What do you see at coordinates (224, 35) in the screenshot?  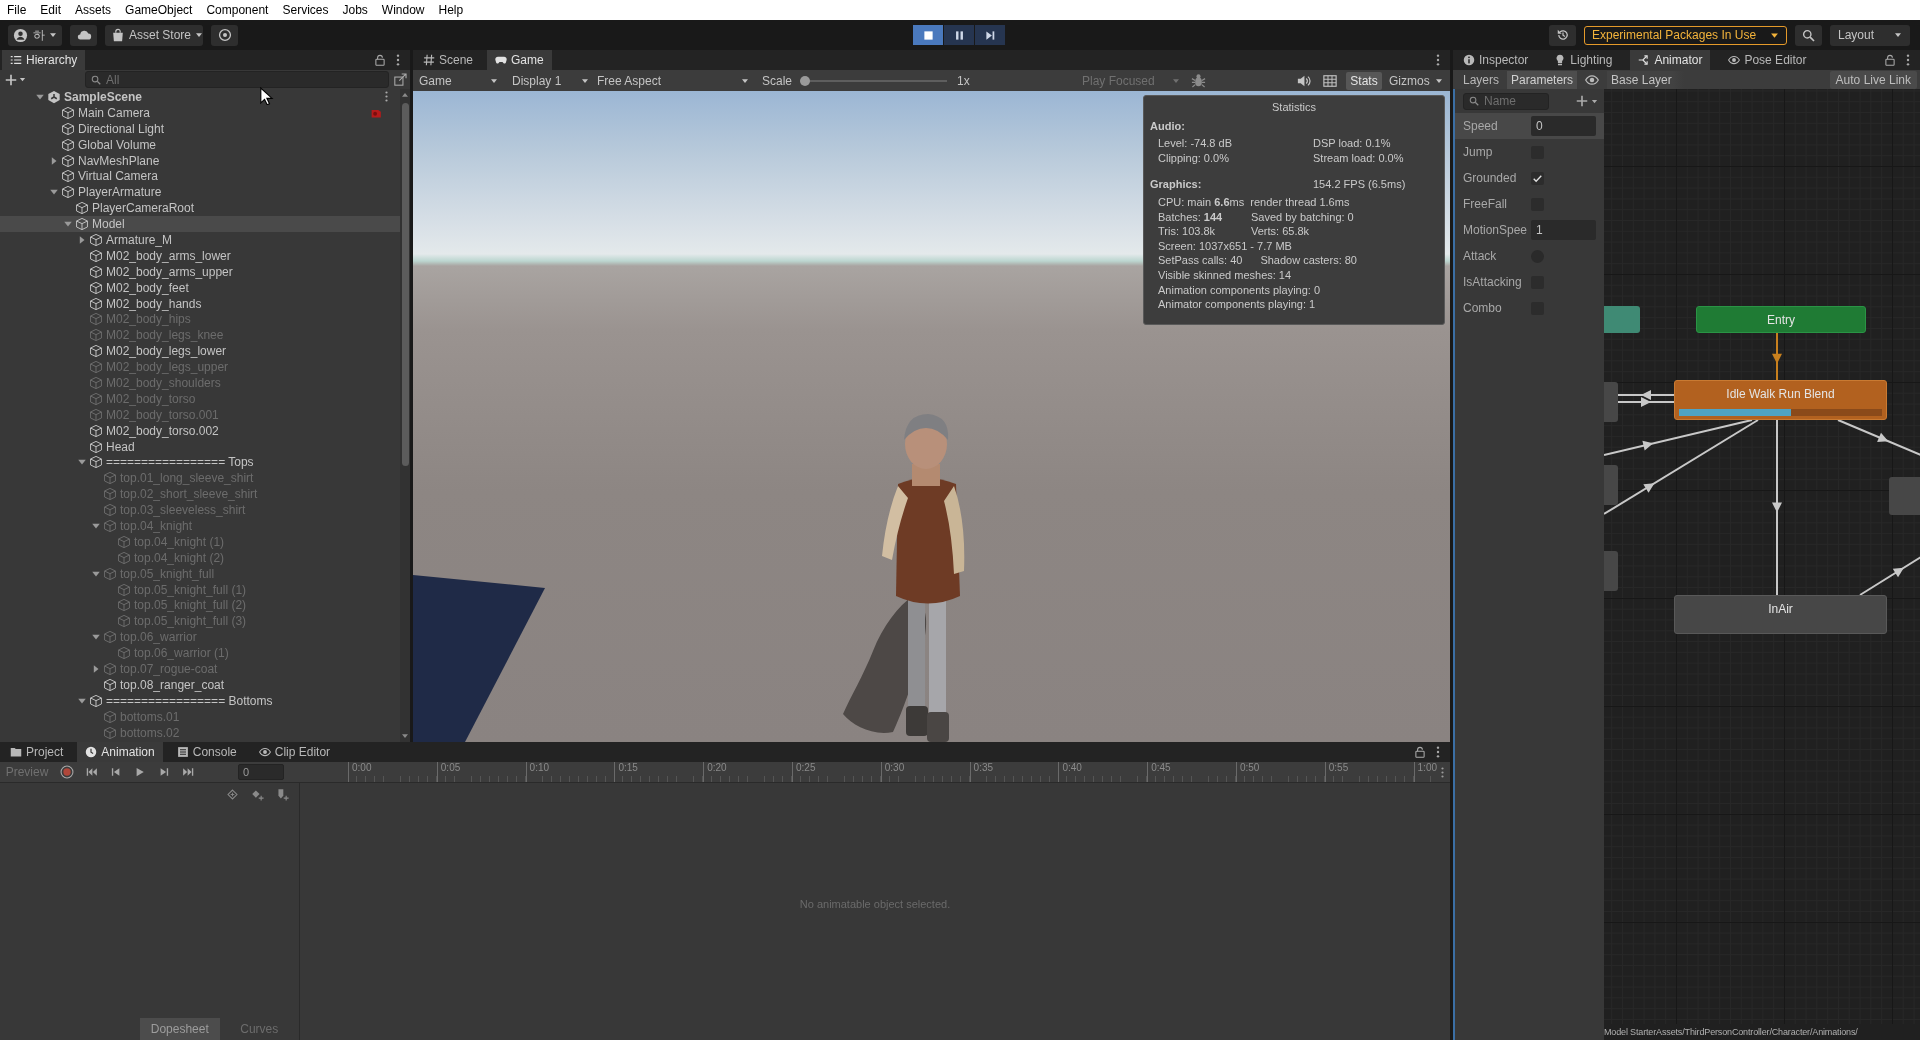 I see `services-button` at bounding box center [224, 35].